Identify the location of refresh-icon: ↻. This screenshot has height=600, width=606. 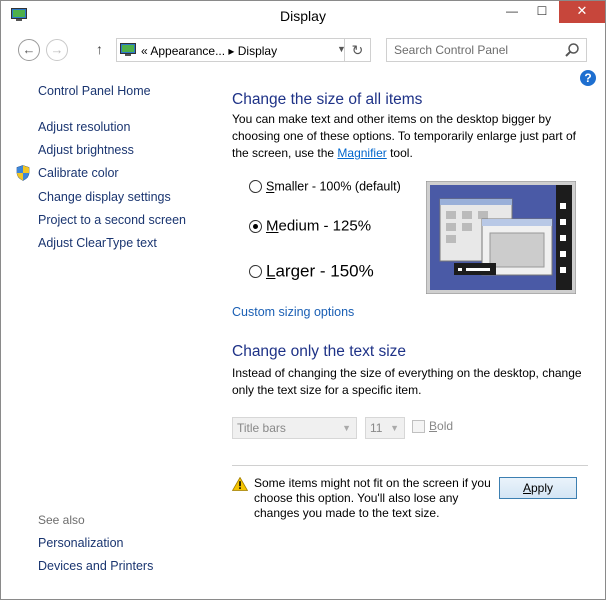
(358, 50).